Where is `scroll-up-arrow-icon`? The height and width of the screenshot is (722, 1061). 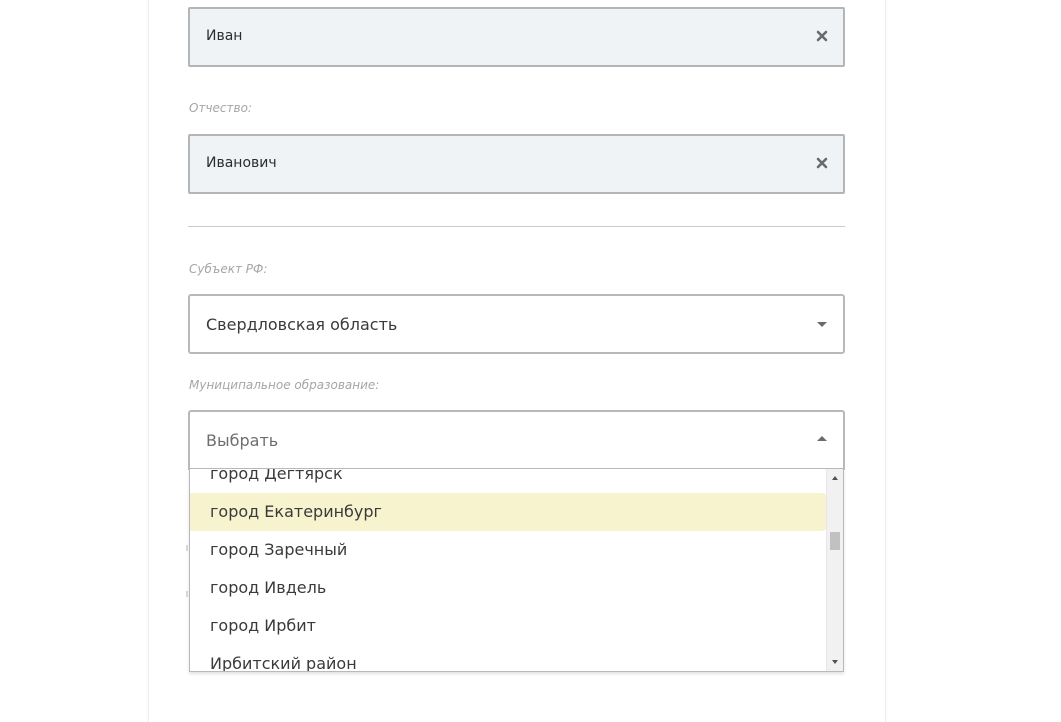
scroll-up-arrow-icon is located at coordinates (835, 478).